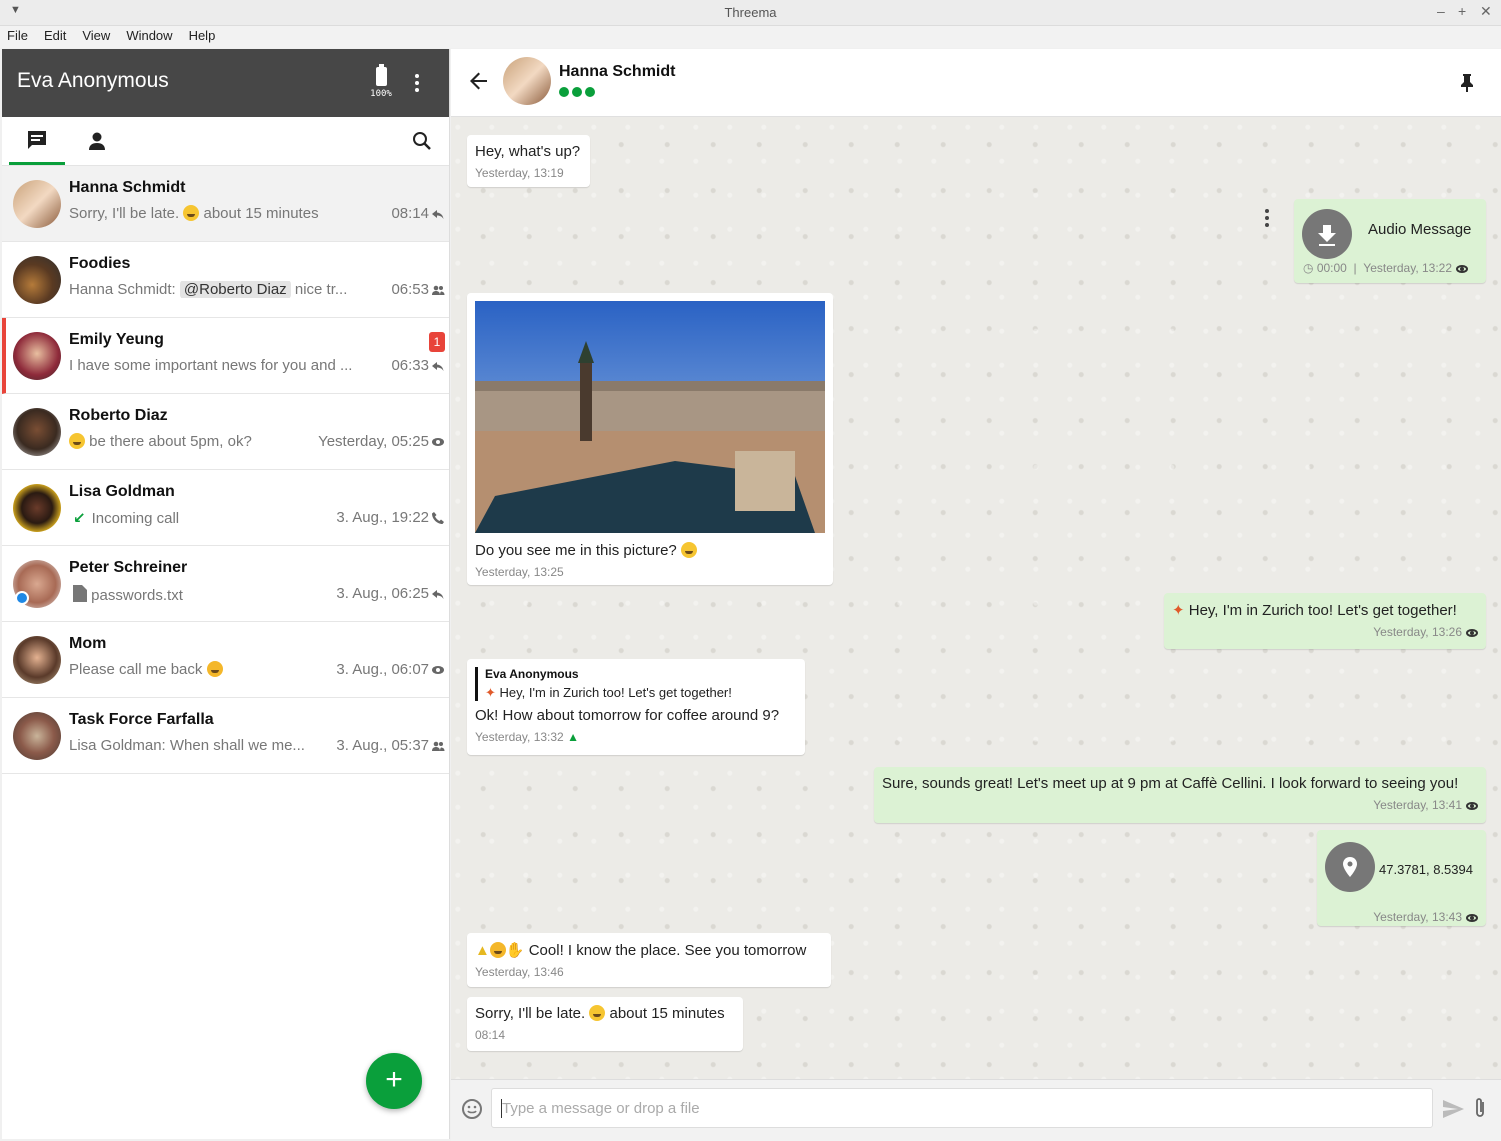 The width and height of the screenshot is (1501, 1141). Describe the element at coordinates (527, 81) in the screenshot. I see `contact-avatar` at that location.